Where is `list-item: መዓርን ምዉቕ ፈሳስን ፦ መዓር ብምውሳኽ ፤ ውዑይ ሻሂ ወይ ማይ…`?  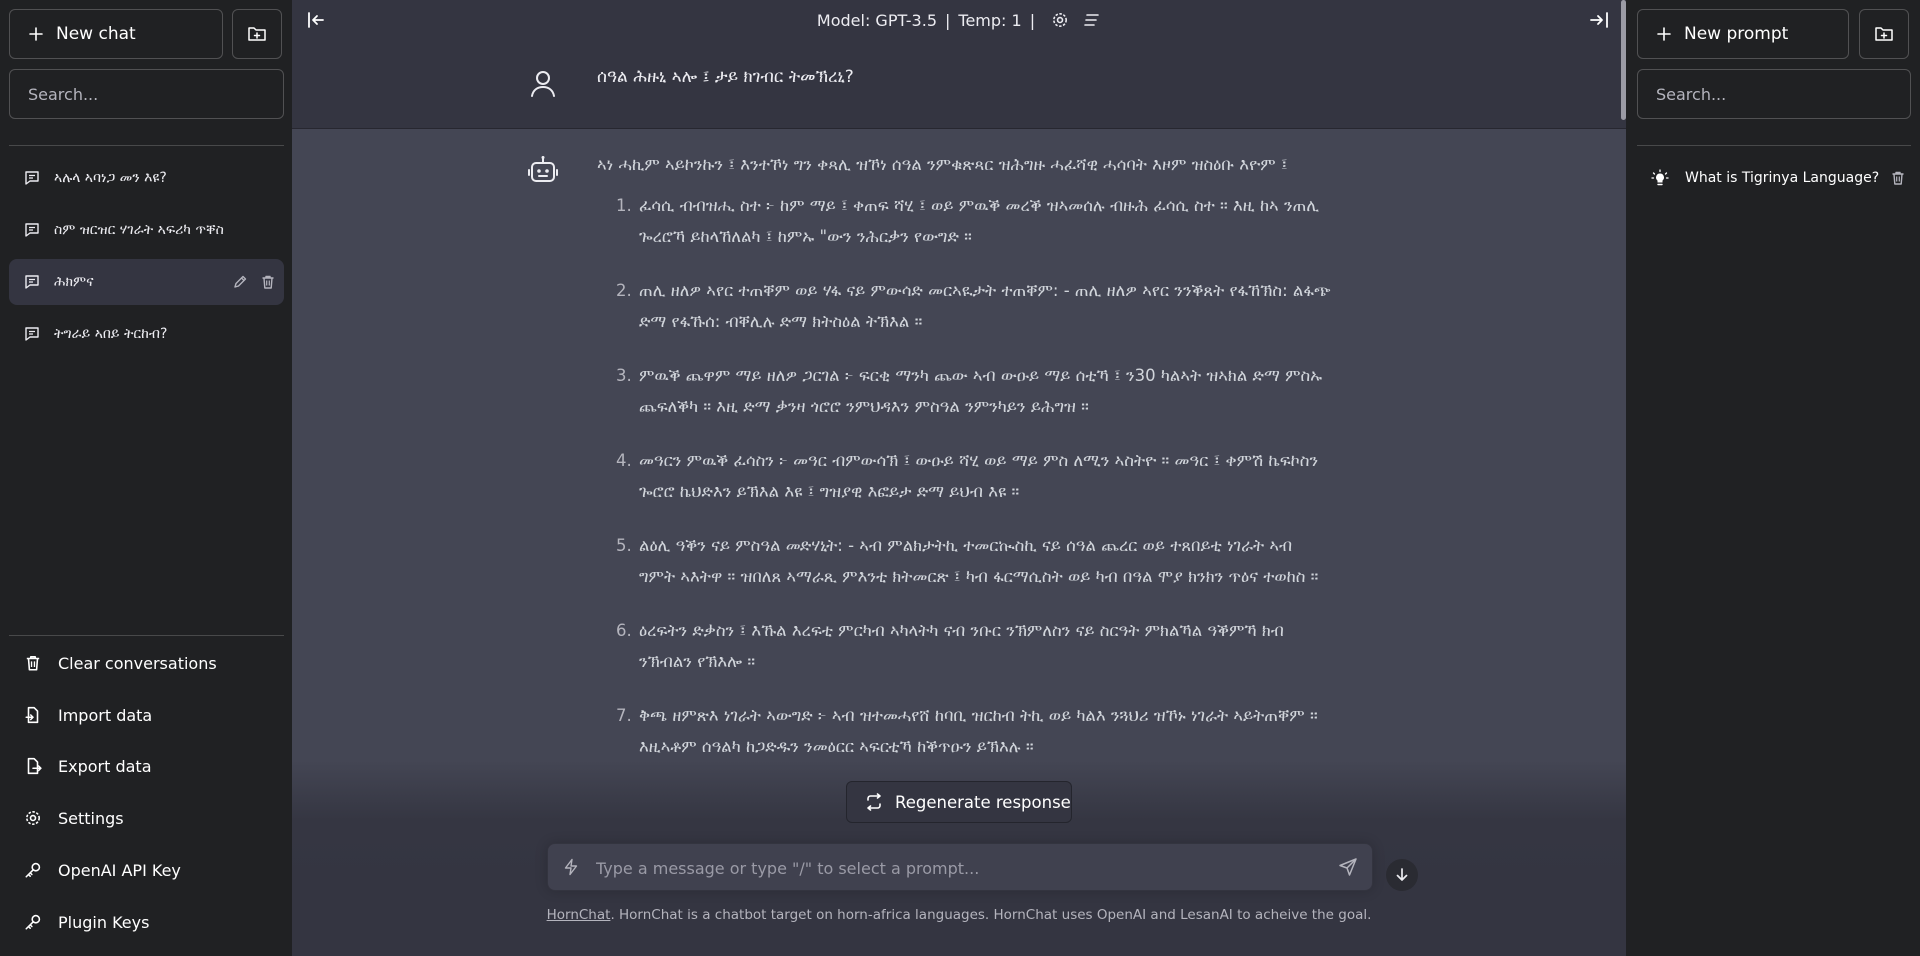 list-item: መዓርን ምዉቕ ፈሳስን ፦ መዓር ብምውሳኽ ፤ ውዑይ ሻሂ ወይ ማይ… is located at coordinates (984, 476).